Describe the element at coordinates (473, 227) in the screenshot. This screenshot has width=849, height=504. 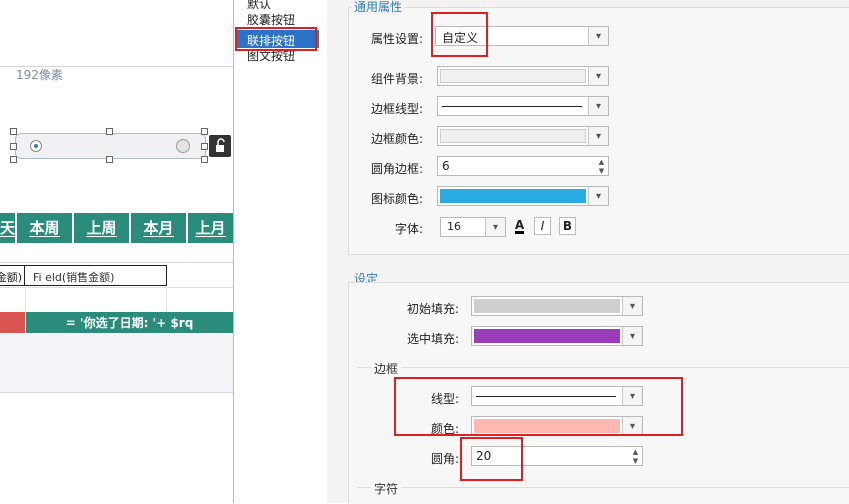
I see `font-size-select: 16 ▾` at that location.